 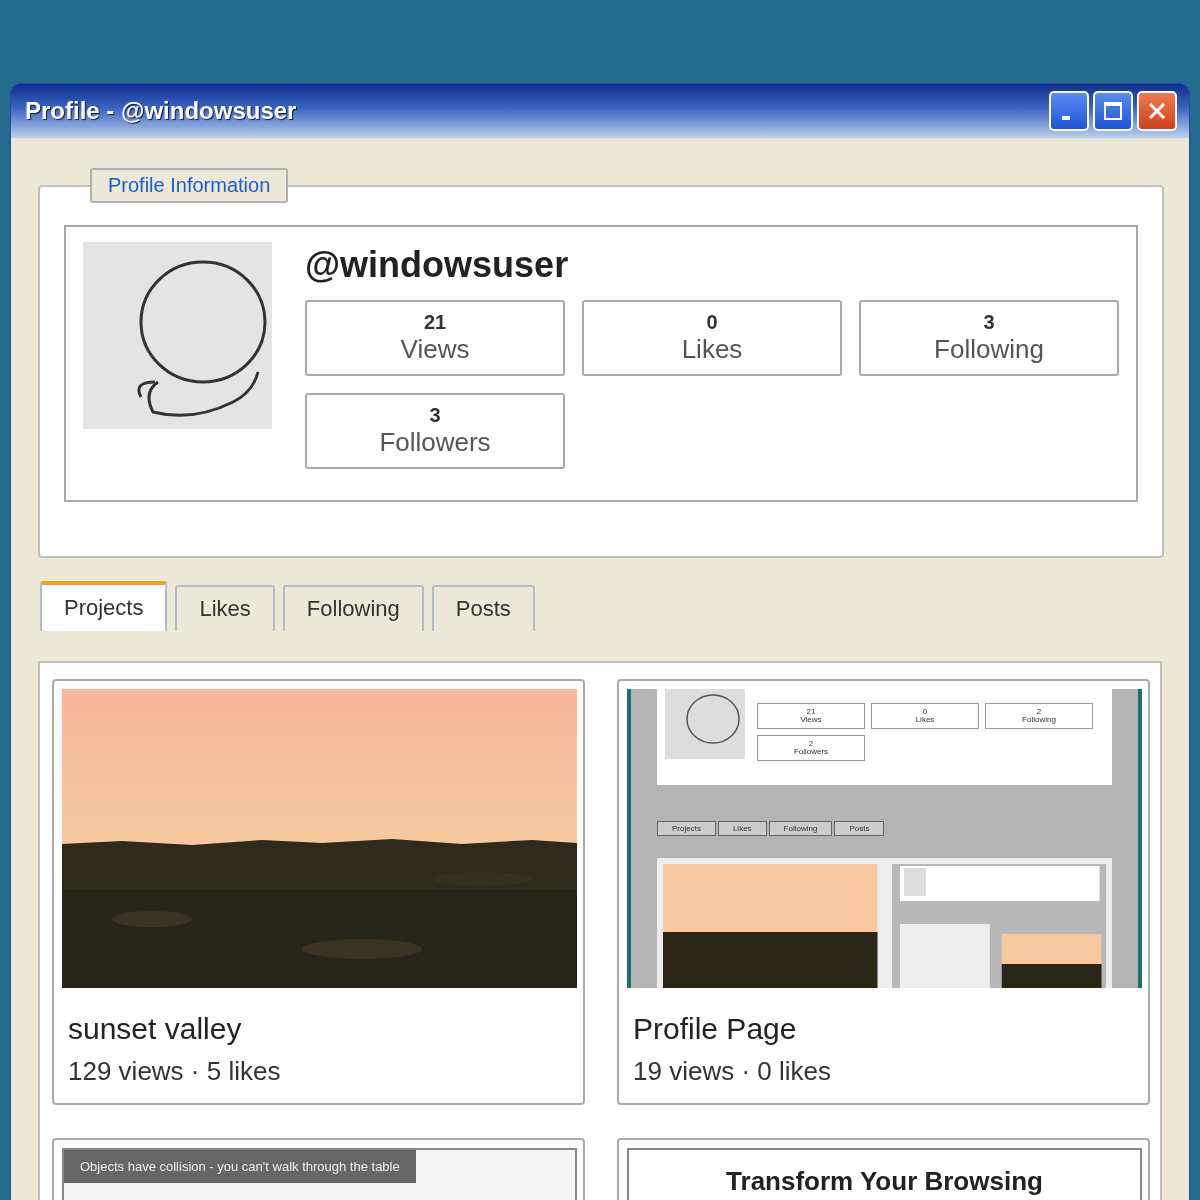 I want to click on stat-button: 3 Followers, so click(x=435, y=431).